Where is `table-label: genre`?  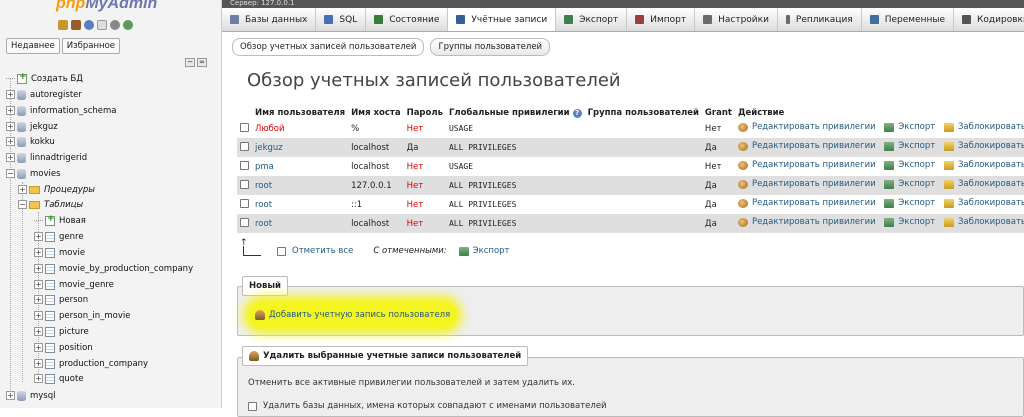
table-label: genre is located at coordinates (71, 237).